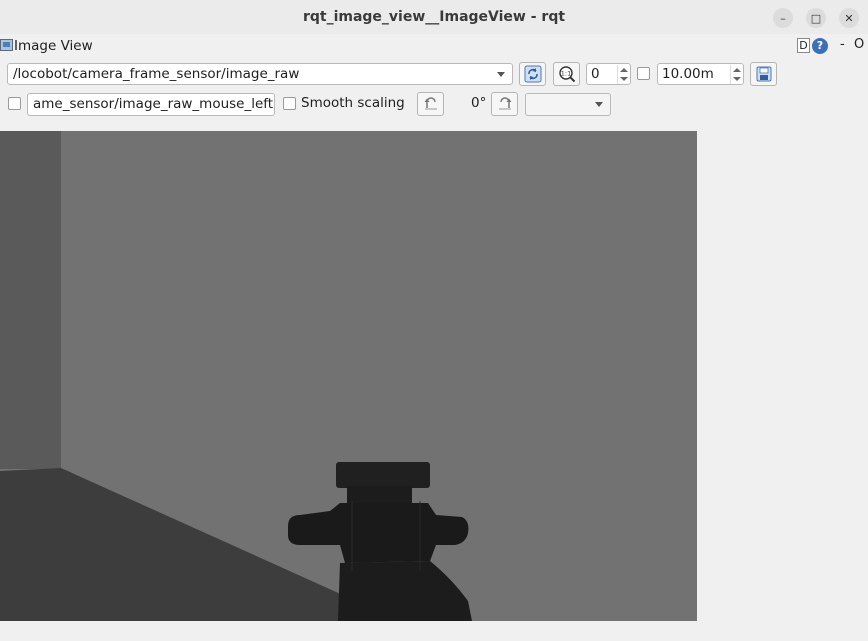 The image size is (868, 641). Describe the element at coordinates (289, 103) in the screenshot. I see `smooth-scaling-checkbox` at that location.